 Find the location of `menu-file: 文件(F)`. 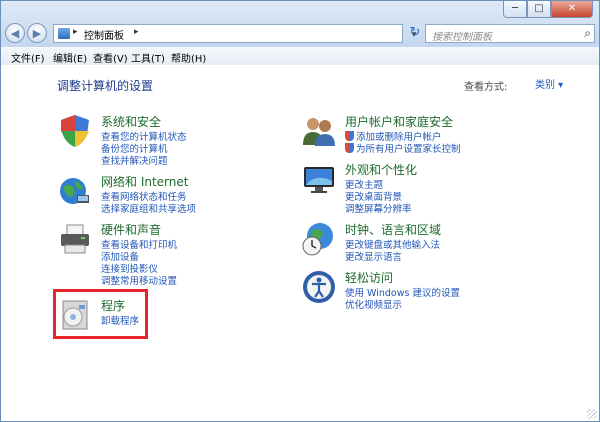

menu-file: 文件(F) is located at coordinates (28, 57).